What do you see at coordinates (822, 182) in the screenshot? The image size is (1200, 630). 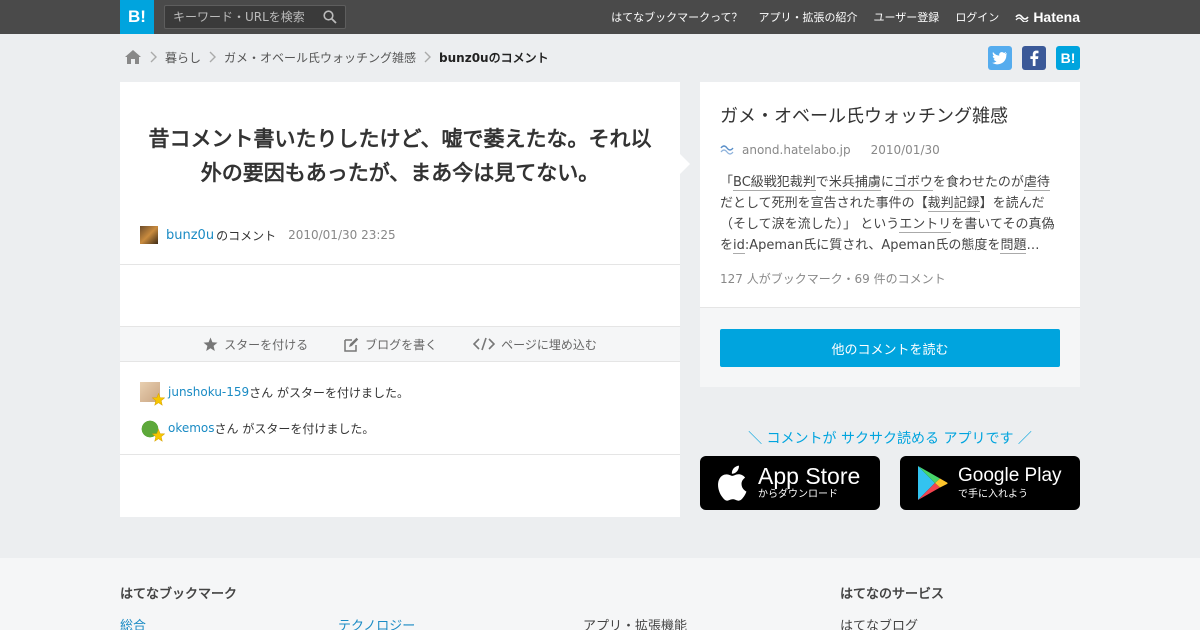 I see `excerpt-text: で` at bounding box center [822, 182].